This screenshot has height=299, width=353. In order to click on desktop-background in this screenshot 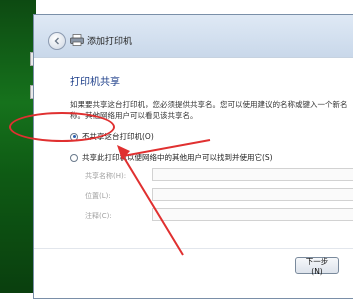, I will do `click(20, 146)`.